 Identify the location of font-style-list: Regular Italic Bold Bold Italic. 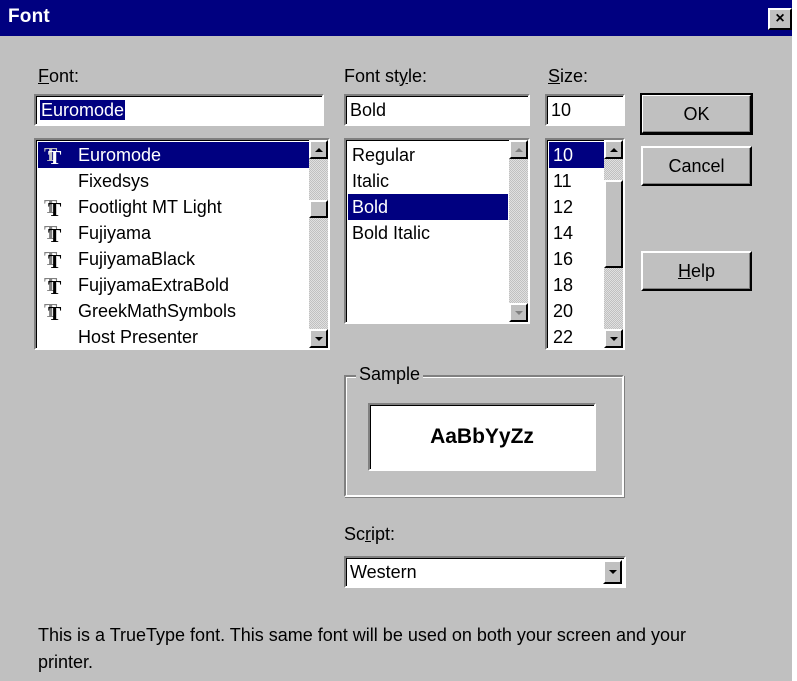
(437, 231).